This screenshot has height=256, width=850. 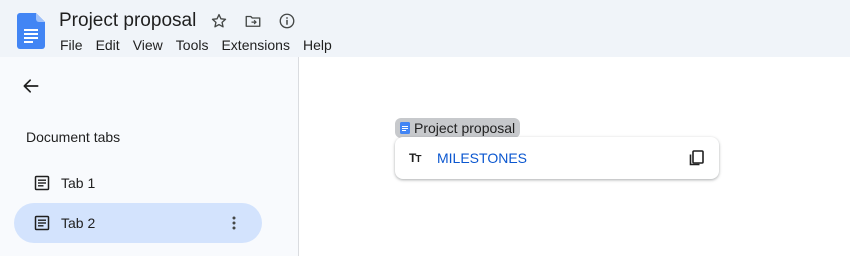 I want to click on star-icon, so click(x=219, y=21).